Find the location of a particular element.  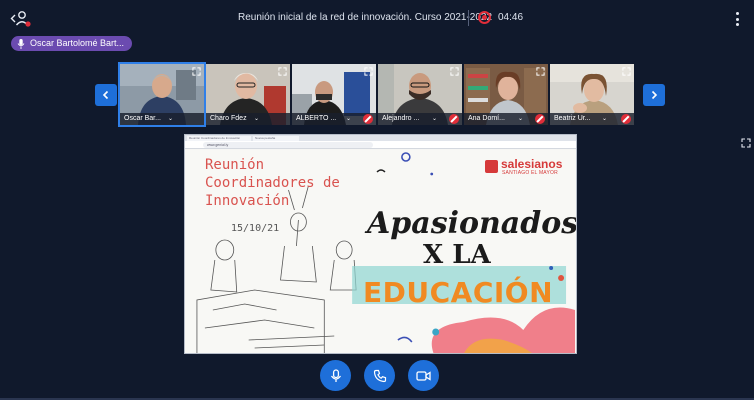

slide-tagline: Apasionados is located at coordinates (472, 223).